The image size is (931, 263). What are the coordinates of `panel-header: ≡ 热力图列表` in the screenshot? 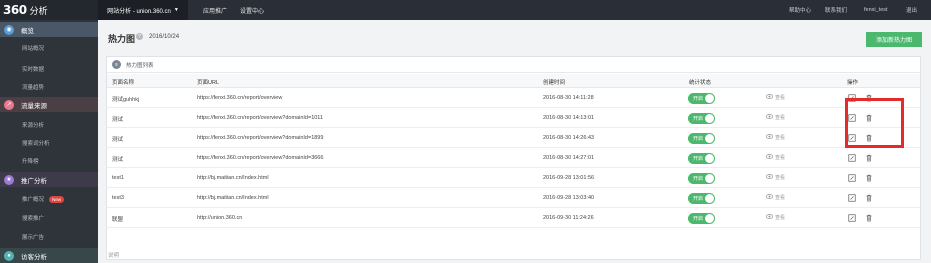 It's located at (513, 65).